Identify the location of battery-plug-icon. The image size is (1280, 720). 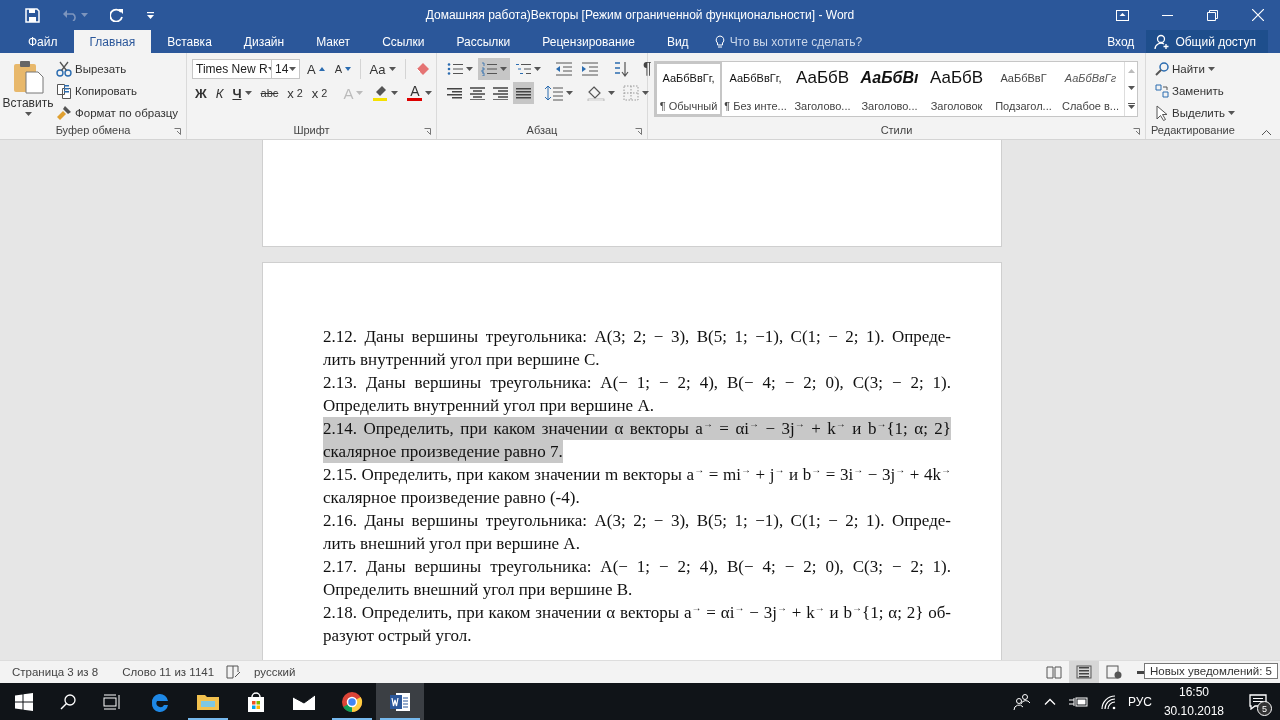
(1077, 701).